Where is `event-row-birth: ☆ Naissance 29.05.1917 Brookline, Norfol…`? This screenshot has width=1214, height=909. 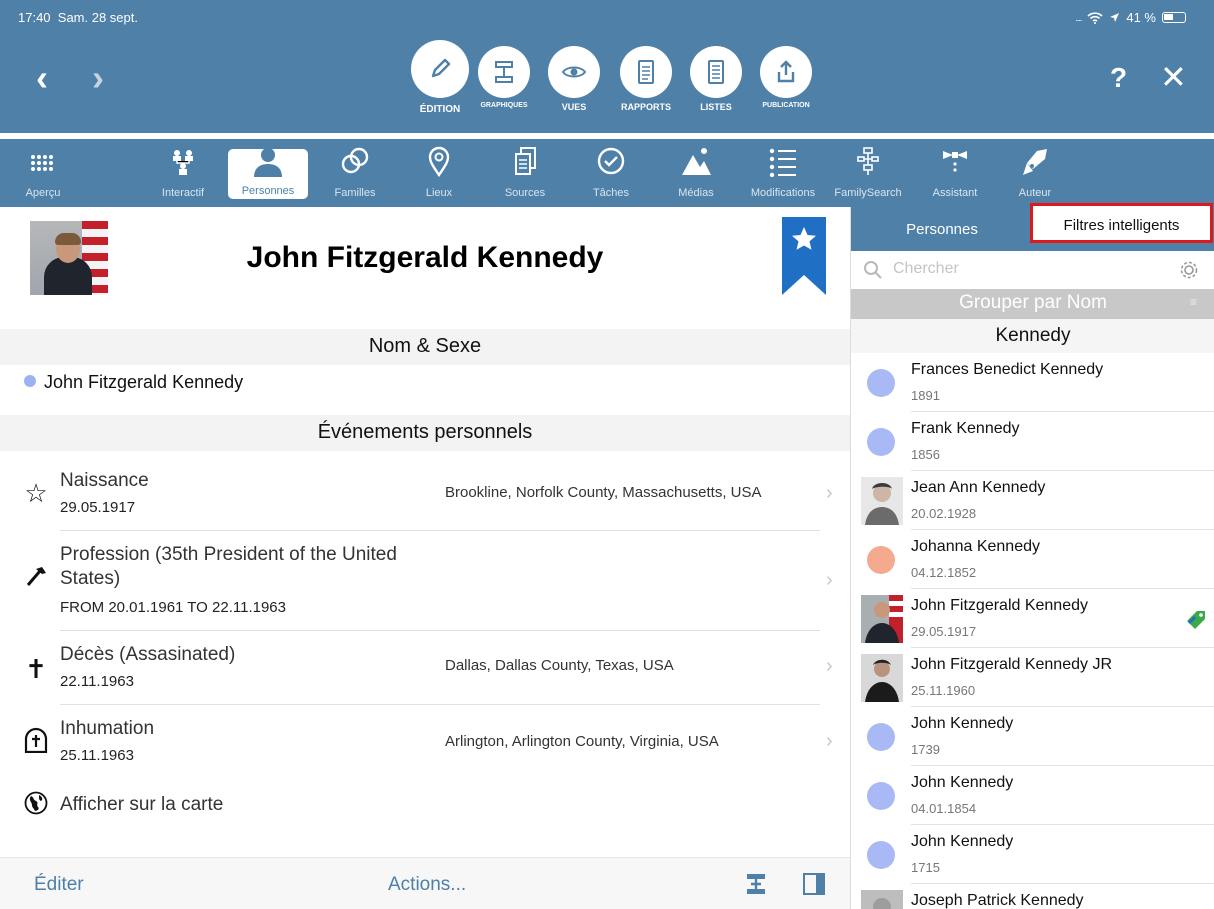 event-row-birth: ☆ Naissance 29.05.1917 Brookline, Norfol… is located at coordinates (425, 495).